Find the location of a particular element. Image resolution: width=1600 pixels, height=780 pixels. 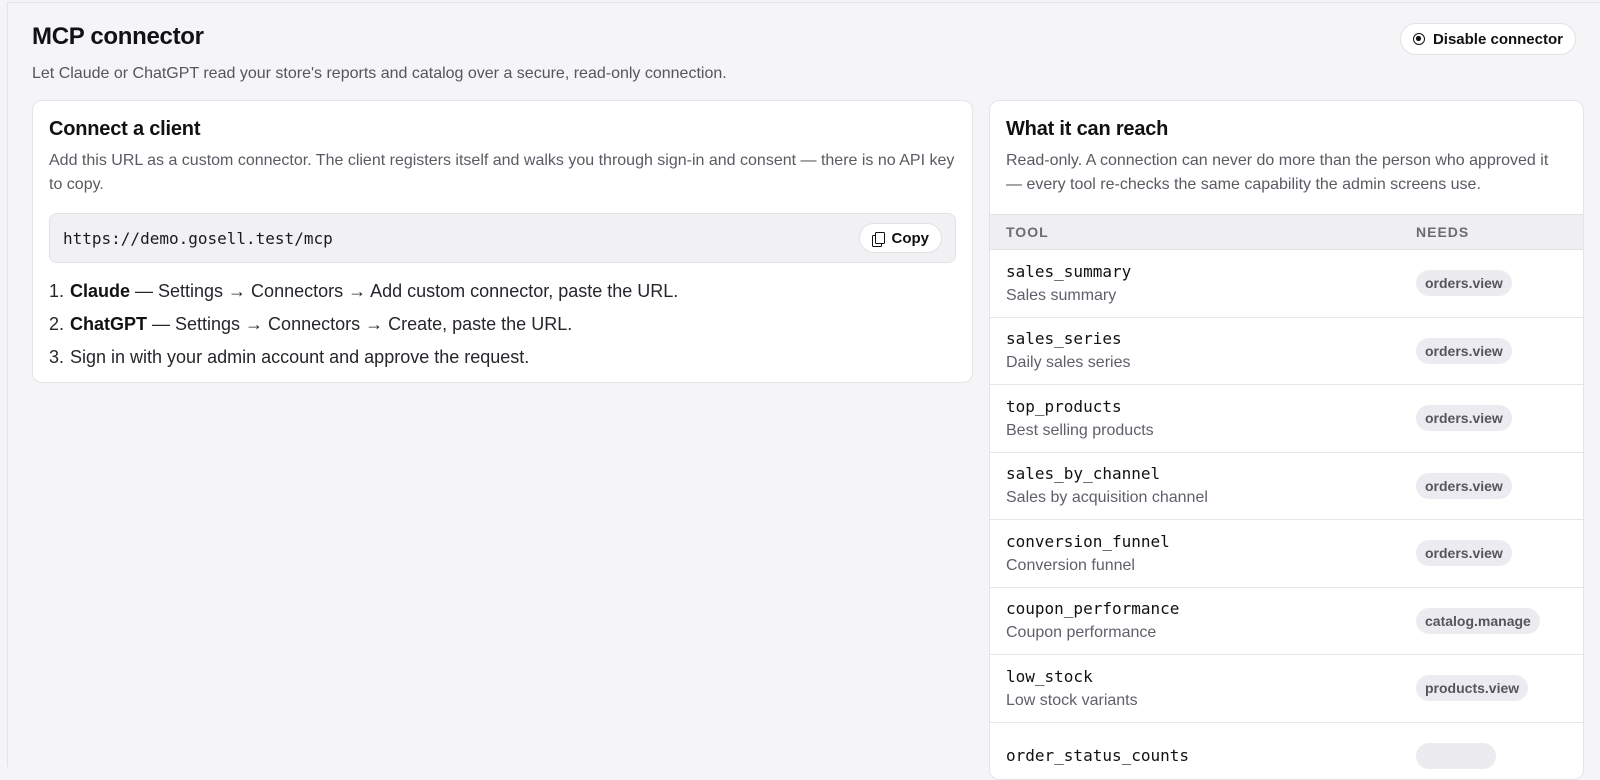

capability-badge: products.view is located at coordinates (1472, 688).